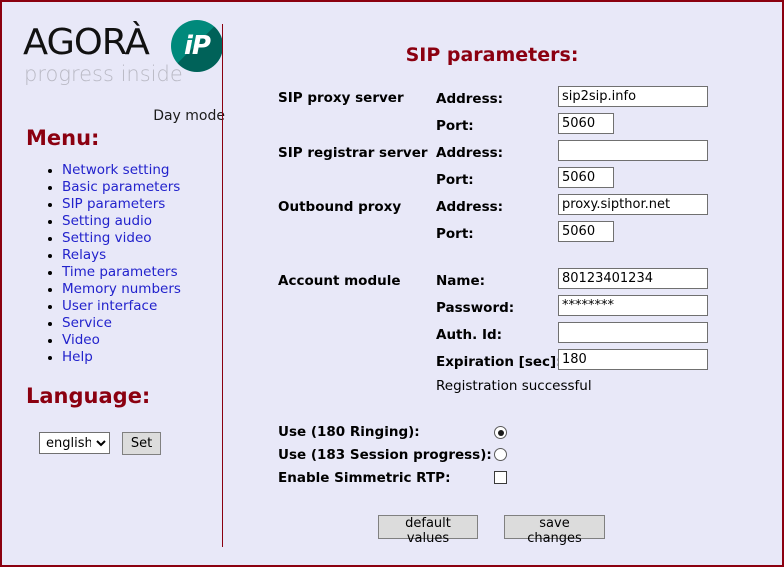 The height and width of the screenshot is (567, 784). Describe the element at coordinates (428, 530) in the screenshot. I see `default-values-button: default values` at that location.